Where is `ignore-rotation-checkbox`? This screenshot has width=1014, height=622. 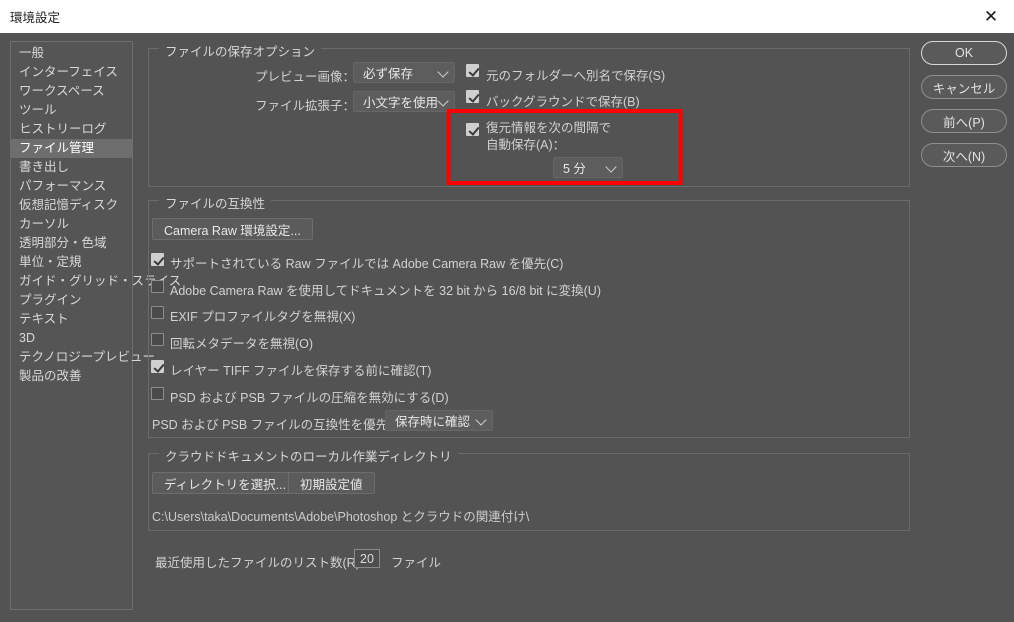 ignore-rotation-checkbox is located at coordinates (157, 339).